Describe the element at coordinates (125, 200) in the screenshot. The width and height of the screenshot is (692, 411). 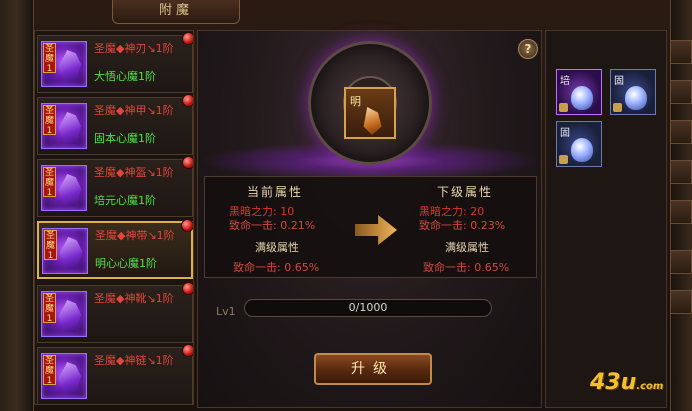
I see `item-enchant: 培元心魔1阶` at that location.